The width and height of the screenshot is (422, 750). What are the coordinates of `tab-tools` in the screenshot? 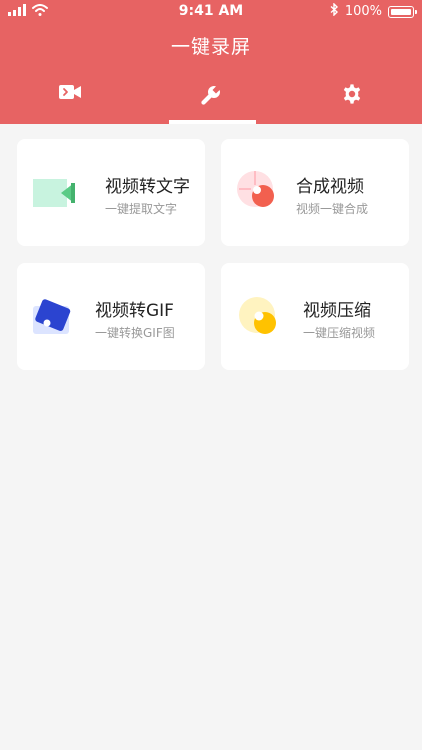 It's located at (211, 102).